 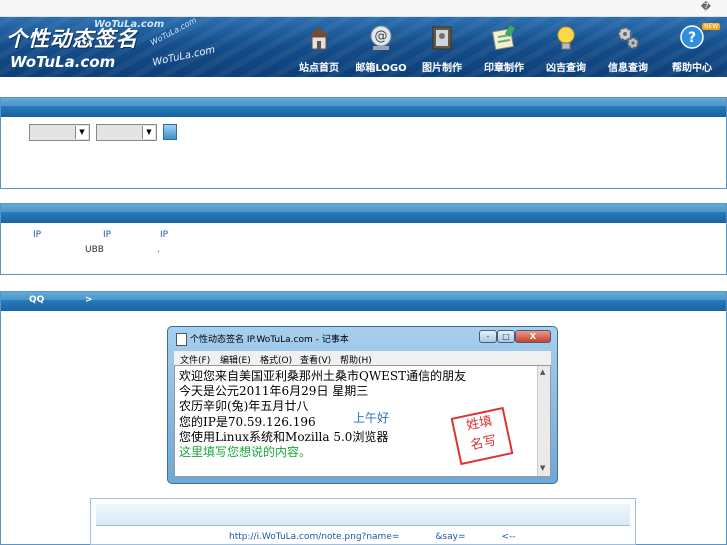 What do you see at coordinates (89, 300) in the screenshot?
I see `panel-title-arrow: >` at bounding box center [89, 300].